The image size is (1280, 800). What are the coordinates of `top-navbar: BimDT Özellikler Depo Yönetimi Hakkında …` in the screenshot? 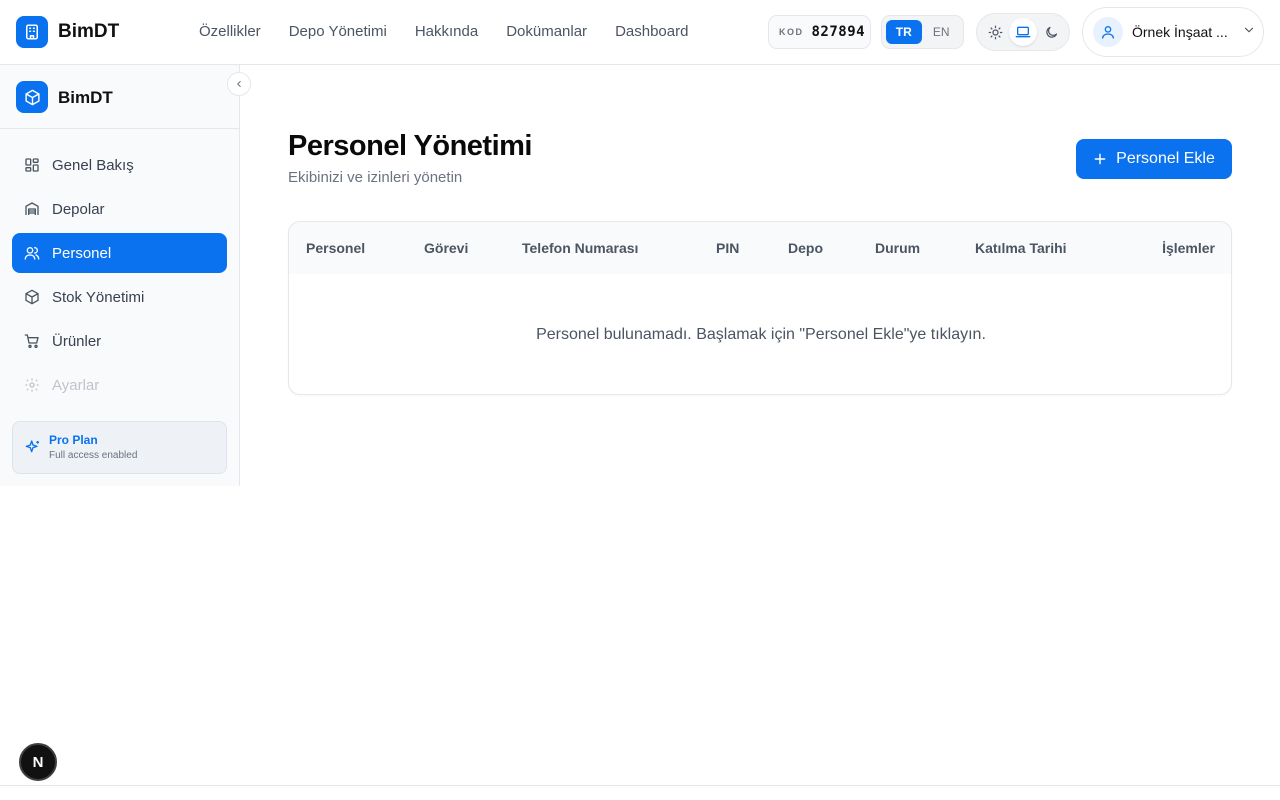 It's located at (640, 32).